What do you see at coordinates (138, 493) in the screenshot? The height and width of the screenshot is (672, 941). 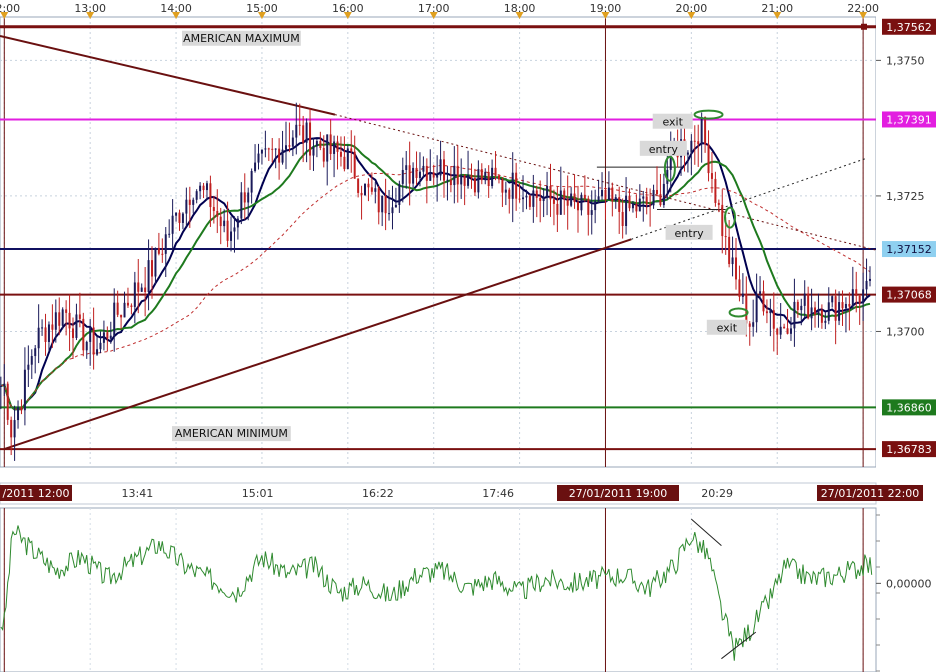 I see `time-axis-label: 13:41` at bounding box center [138, 493].